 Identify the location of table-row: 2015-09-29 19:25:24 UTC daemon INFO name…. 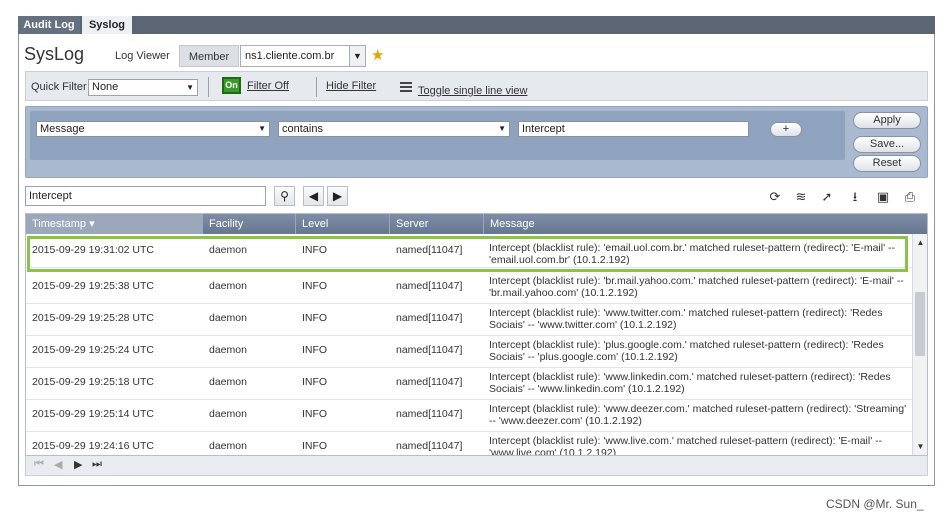
(469, 352).